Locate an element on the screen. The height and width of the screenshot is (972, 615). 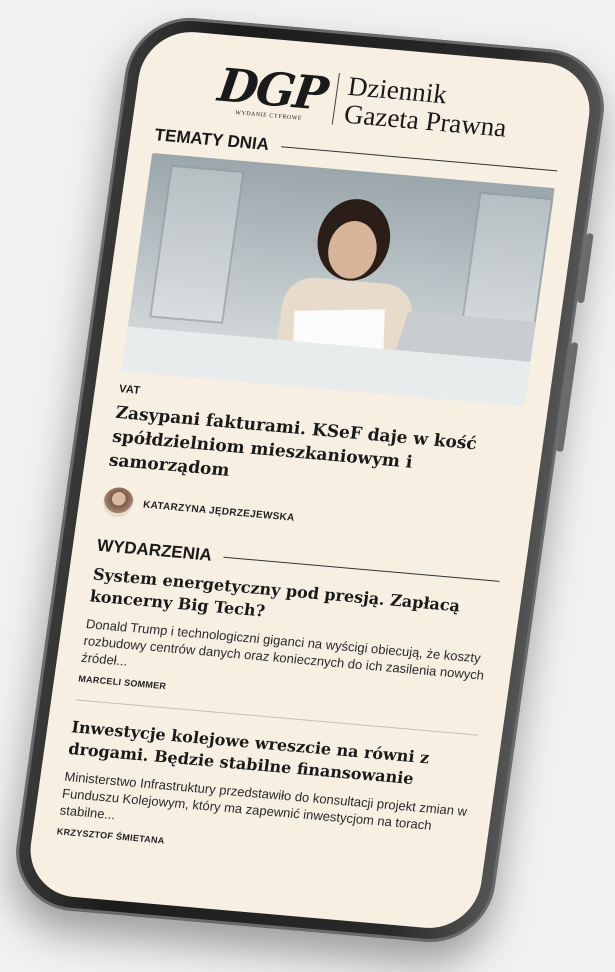
masthead-title: Dziennik Gazeta Prawna is located at coordinates (427, 107).